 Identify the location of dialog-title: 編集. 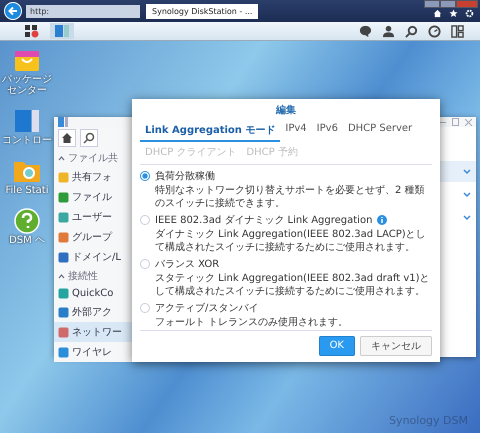
(285, 110).